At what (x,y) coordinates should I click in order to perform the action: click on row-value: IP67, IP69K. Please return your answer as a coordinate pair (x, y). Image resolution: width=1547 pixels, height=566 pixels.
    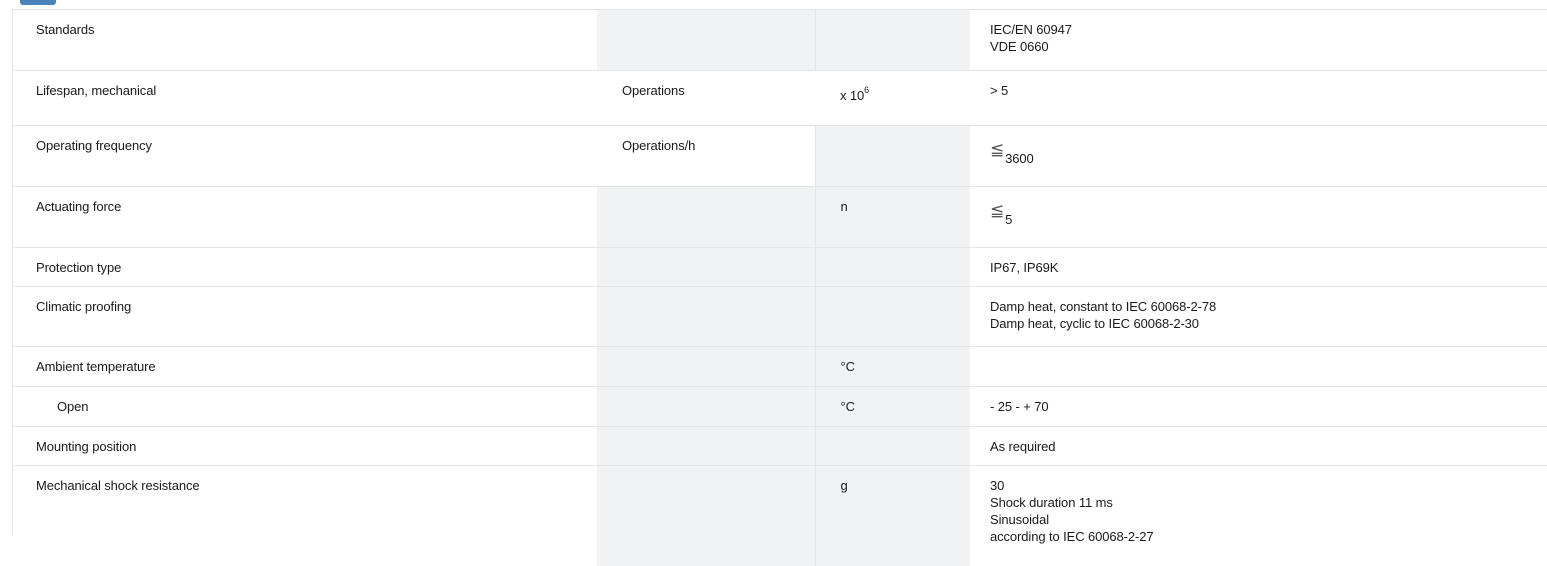
    Looking at the image, I should click on (1258, 267).